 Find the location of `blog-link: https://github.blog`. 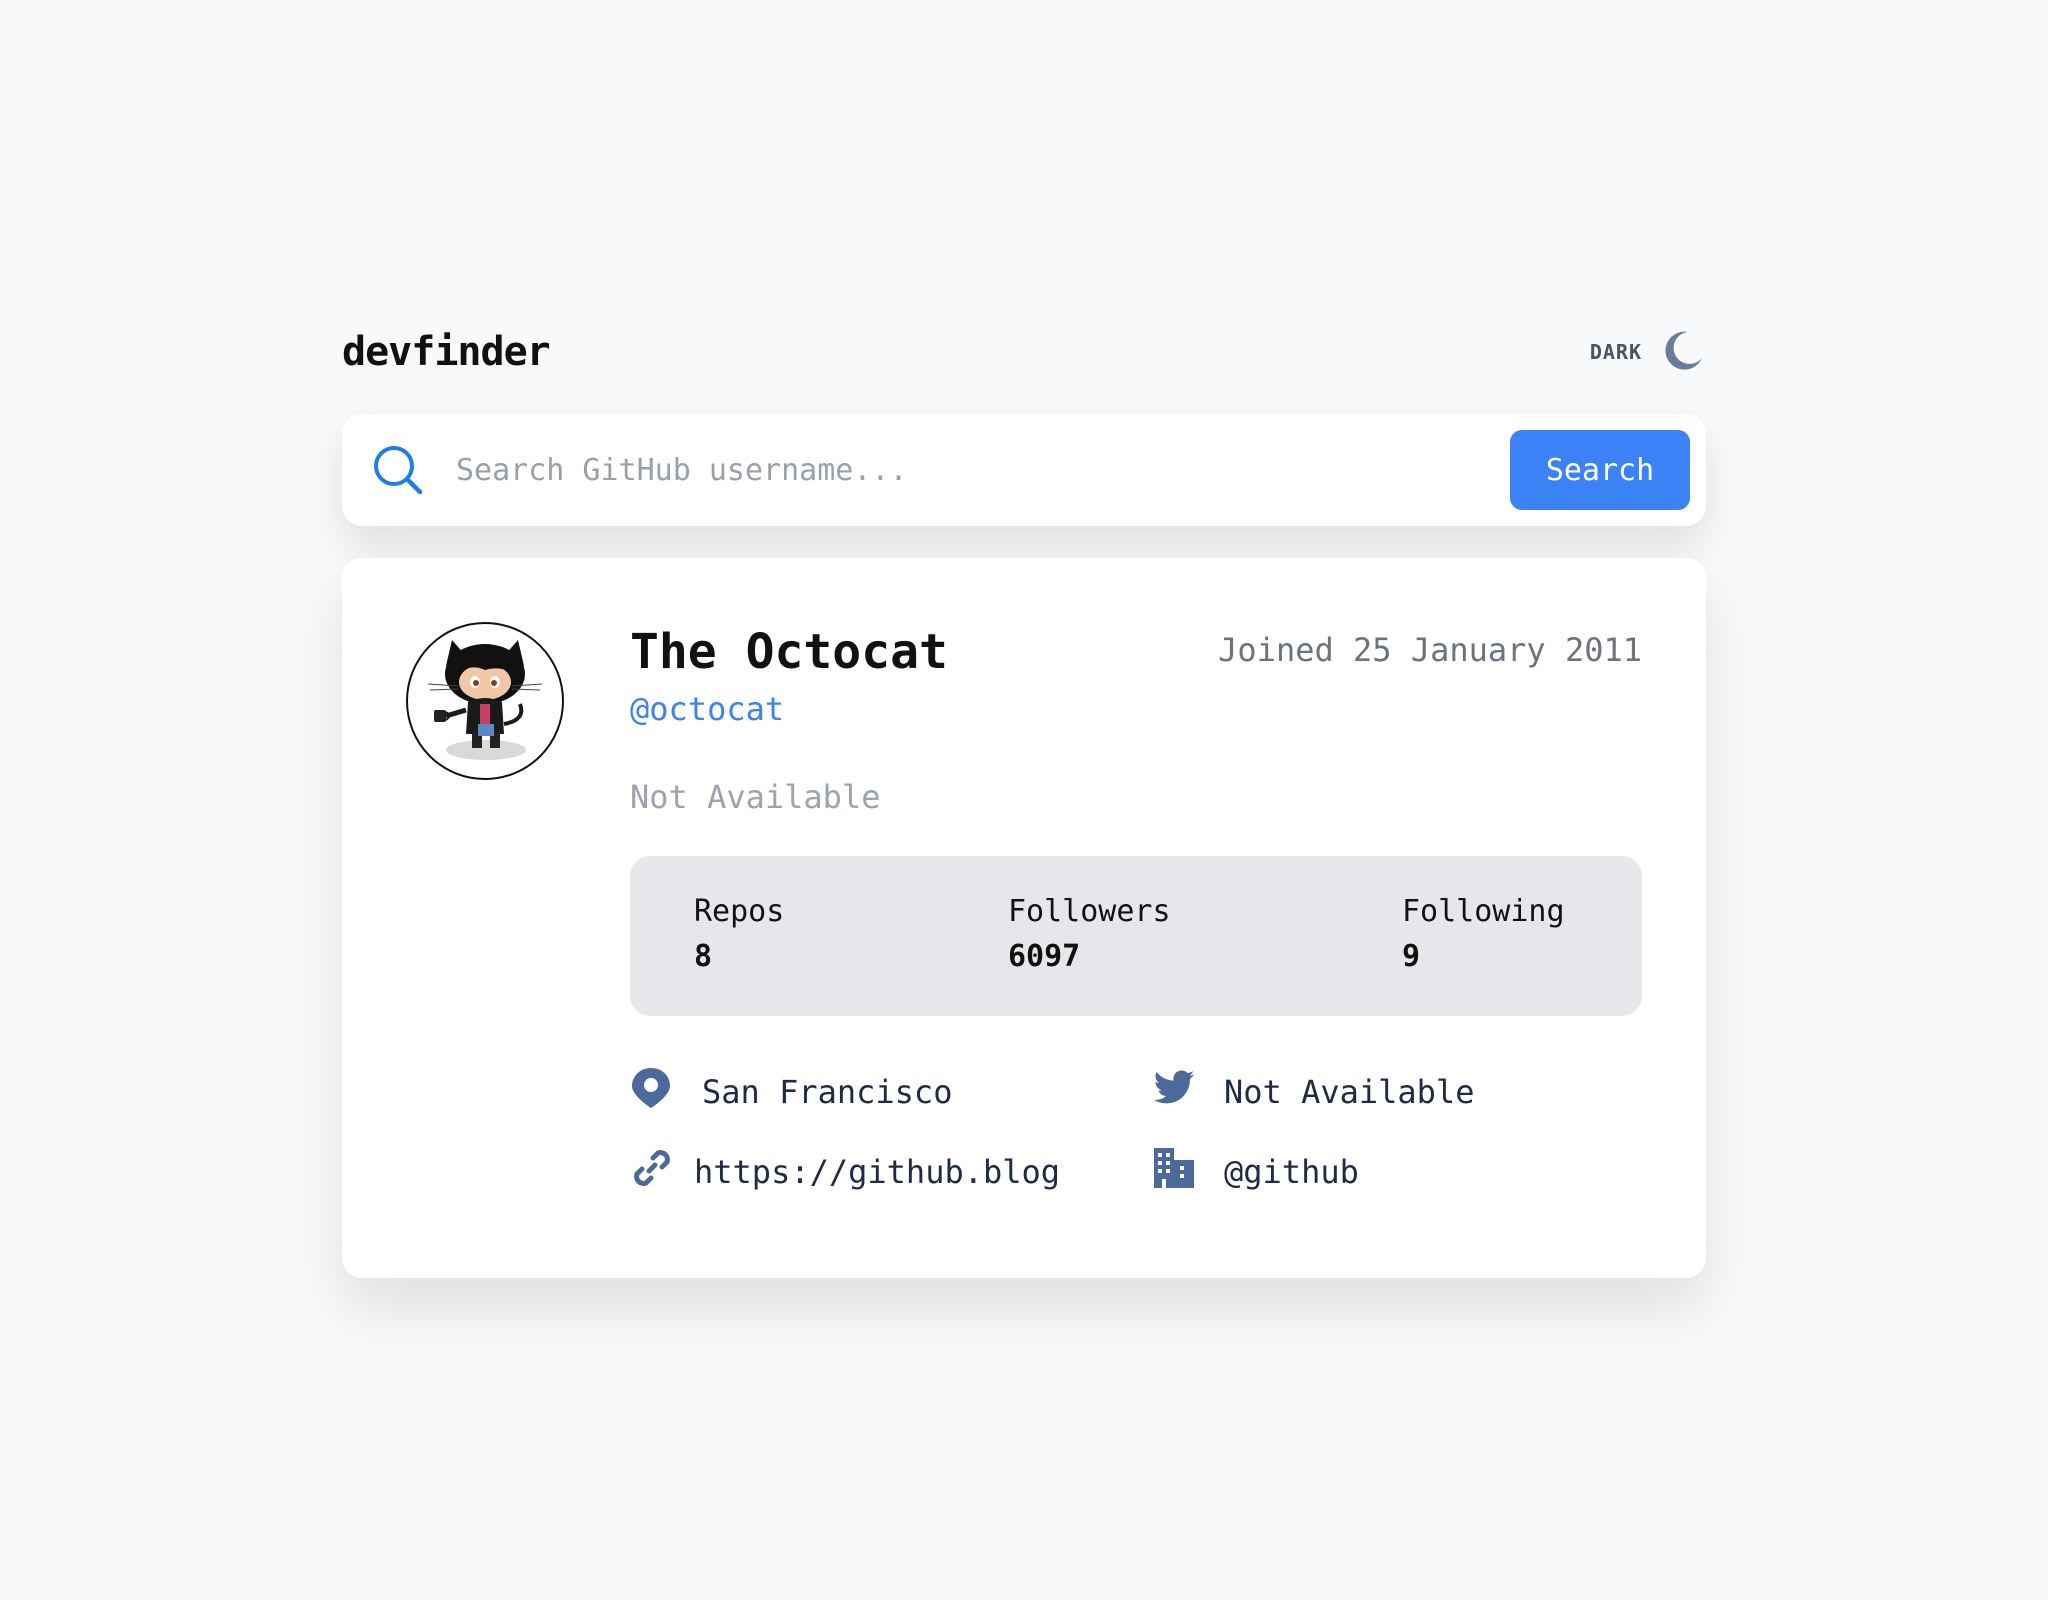

blog-link: https://github.blog is located at coordinates (845, 1172).